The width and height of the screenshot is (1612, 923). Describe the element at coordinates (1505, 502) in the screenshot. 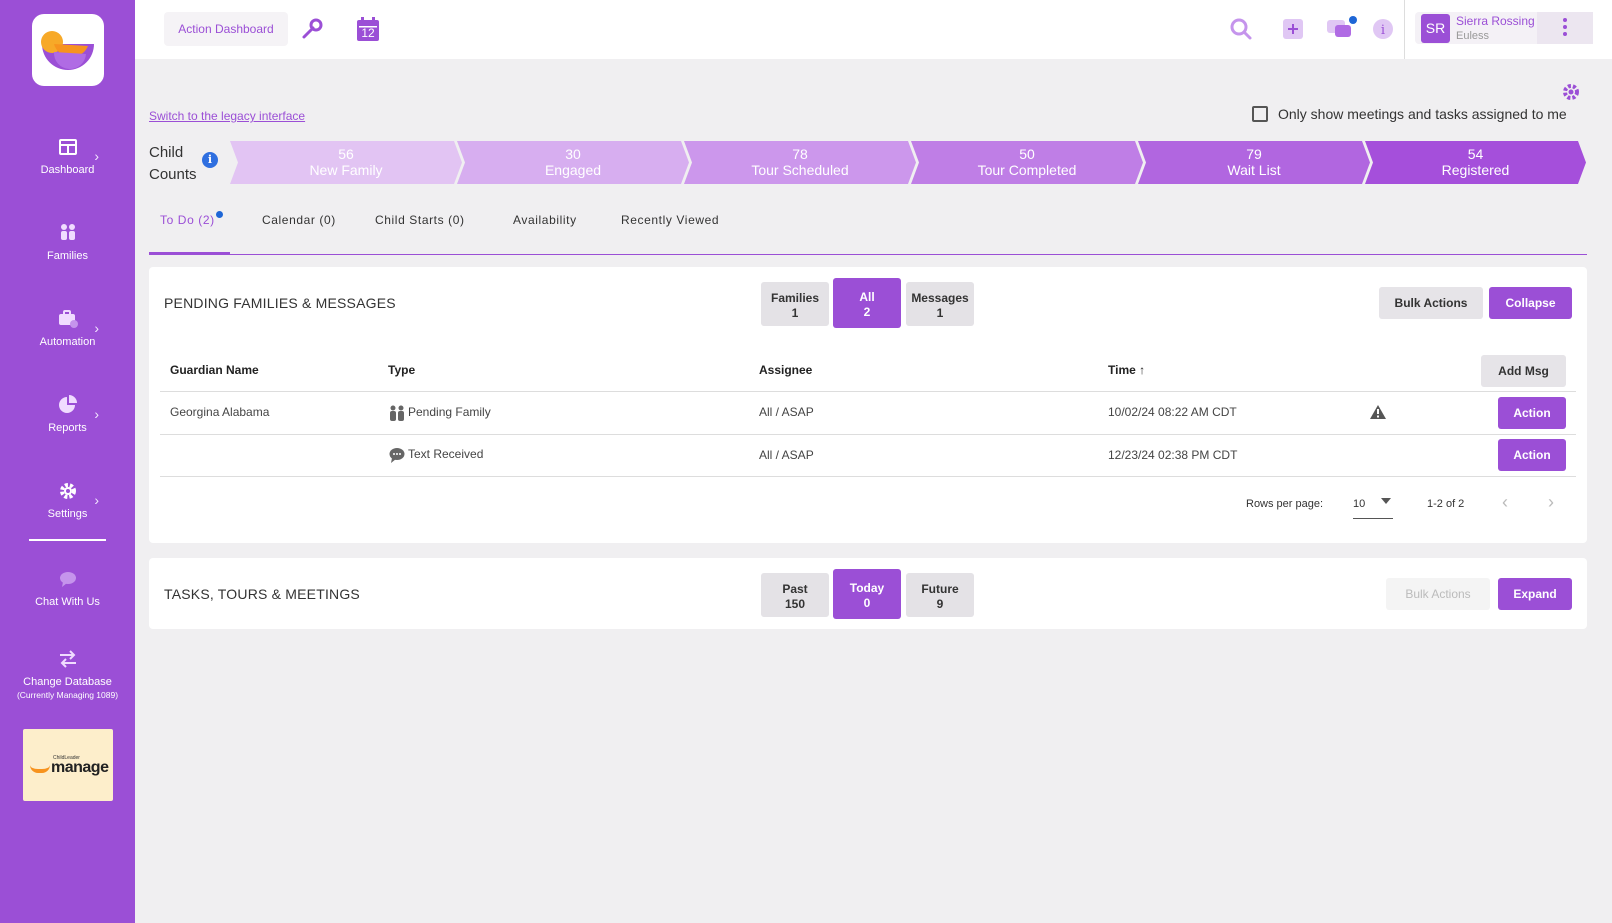

I see `prev-page-icon: ‹` at that location.